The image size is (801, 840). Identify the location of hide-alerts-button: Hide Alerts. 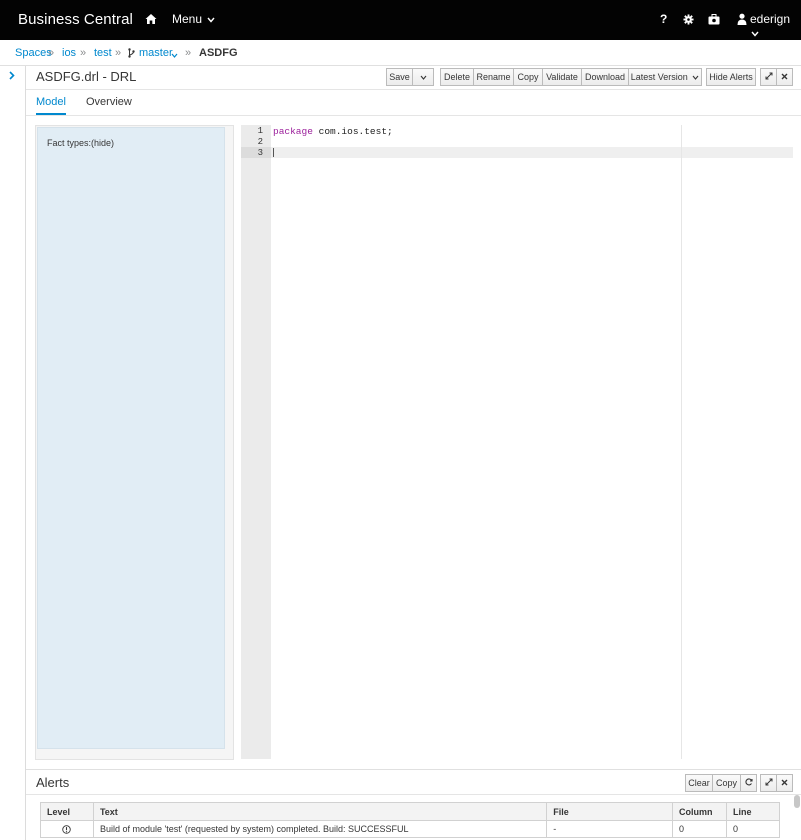
(731, 77).